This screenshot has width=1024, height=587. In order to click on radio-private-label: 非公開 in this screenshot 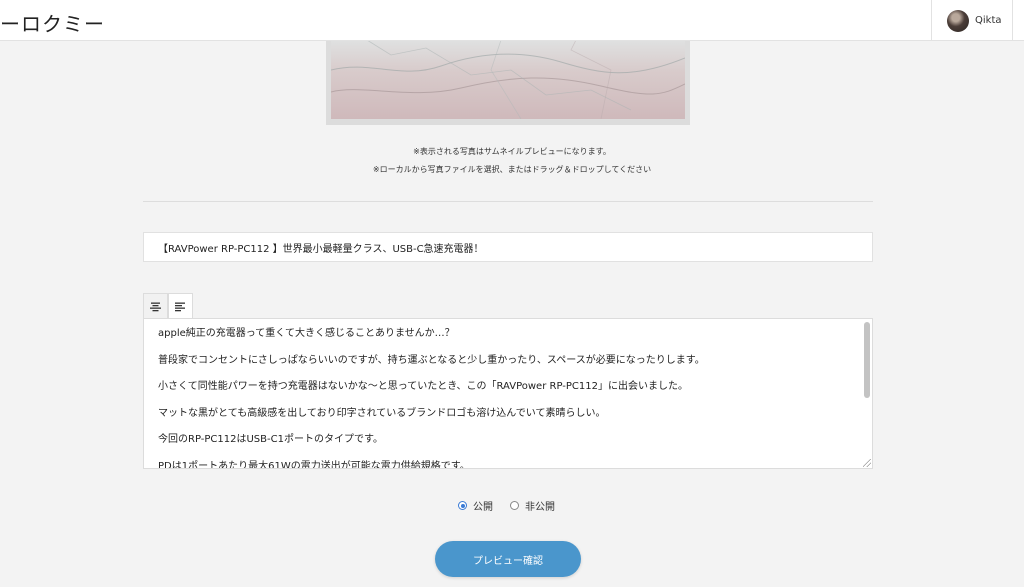, I will do `click(540, 507)`.